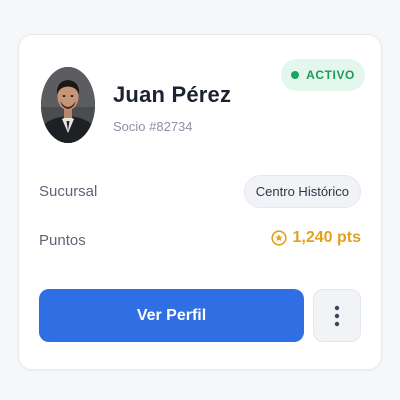 The image size is (400, 400). I want to click on points-value: 1,240 pts, so click(326, 237).